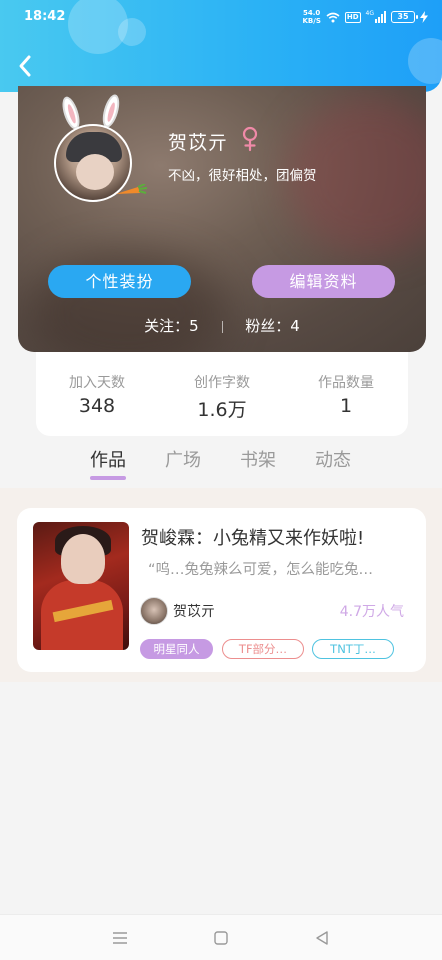 Image resolution: width=442 pixels, height=960 pixels. I want to click on profile-bio: 不凶，很好相处，团偏贺, so click(242, 176).